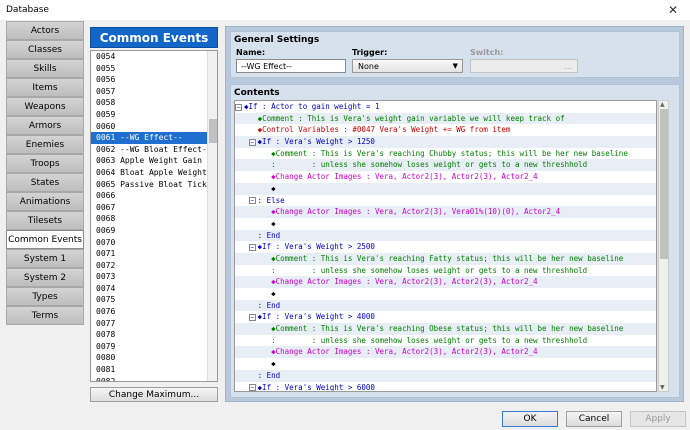 The width and height of the screenshot is (690, 430). Describe the element at coordinates (149, 277) in the screenshot. I see `list-item: 0073` at that location.